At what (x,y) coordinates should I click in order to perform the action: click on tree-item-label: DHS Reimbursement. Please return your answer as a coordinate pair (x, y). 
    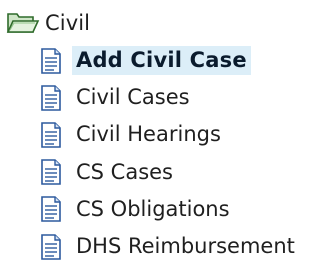
    Looking at the image, I should click on (185, 246).